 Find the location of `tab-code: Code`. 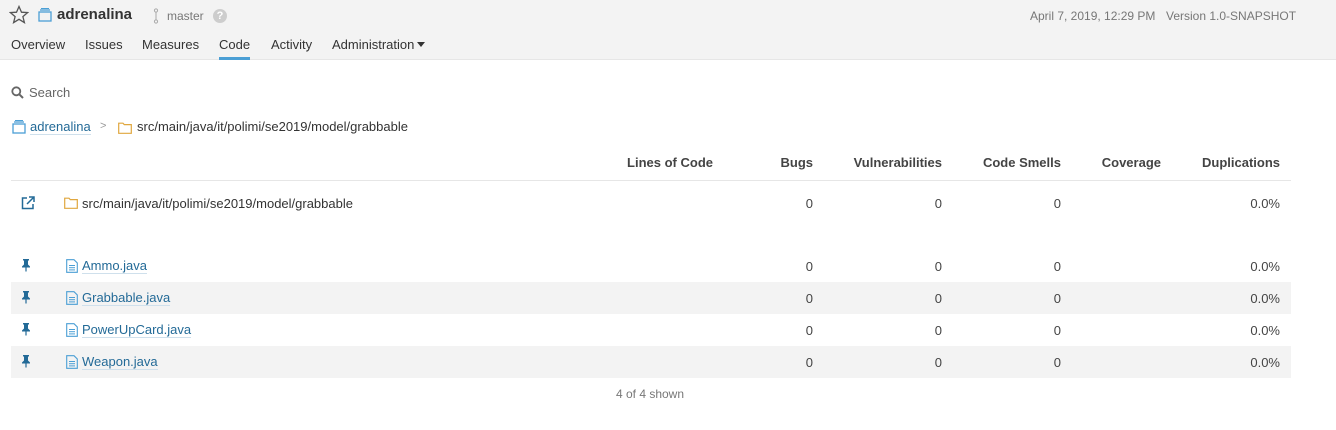

tab-code: Code is located at coordinates (235, 48).